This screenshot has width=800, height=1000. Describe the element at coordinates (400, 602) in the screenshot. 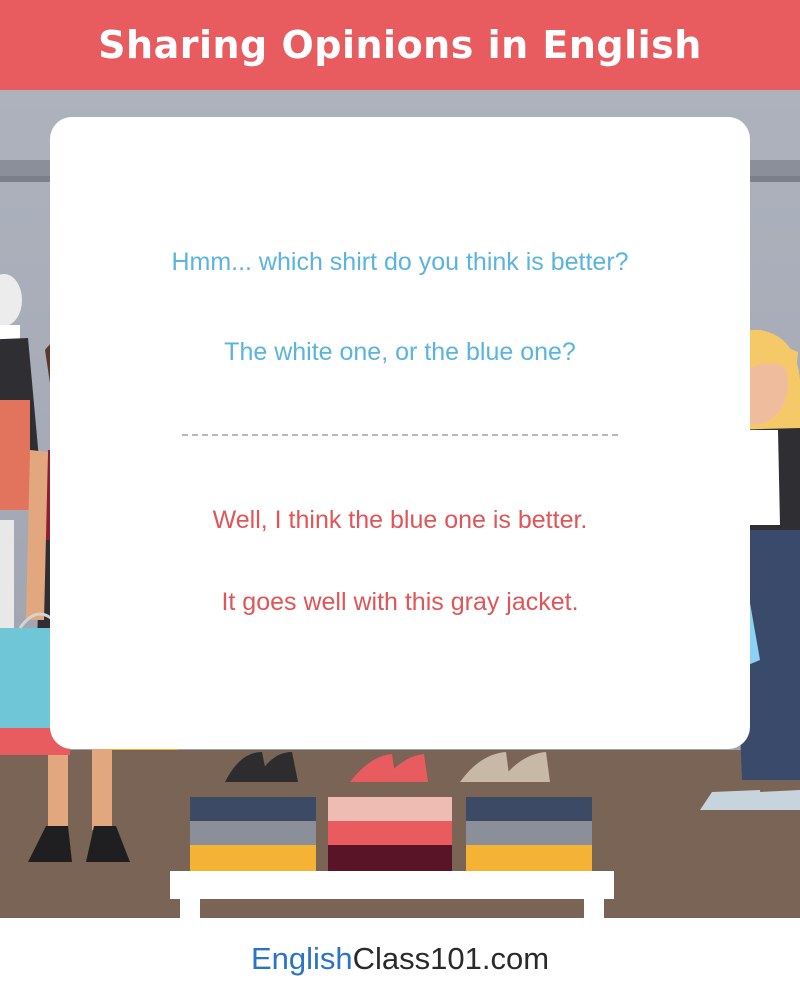

I see `answer-line-2: It goes well with this gray jacket.` at that location.